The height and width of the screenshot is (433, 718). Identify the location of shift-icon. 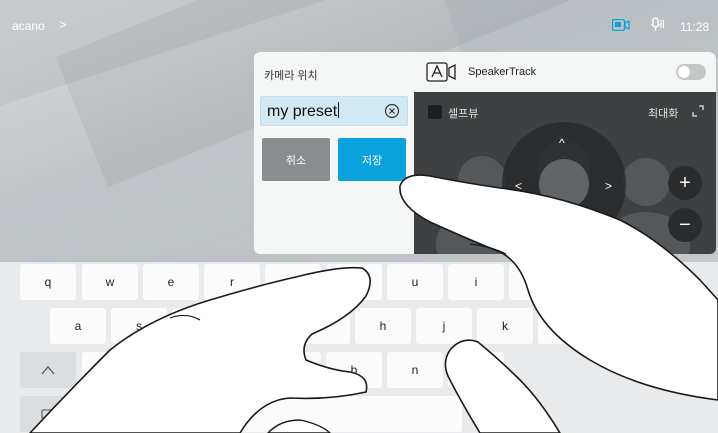
(48, 370).